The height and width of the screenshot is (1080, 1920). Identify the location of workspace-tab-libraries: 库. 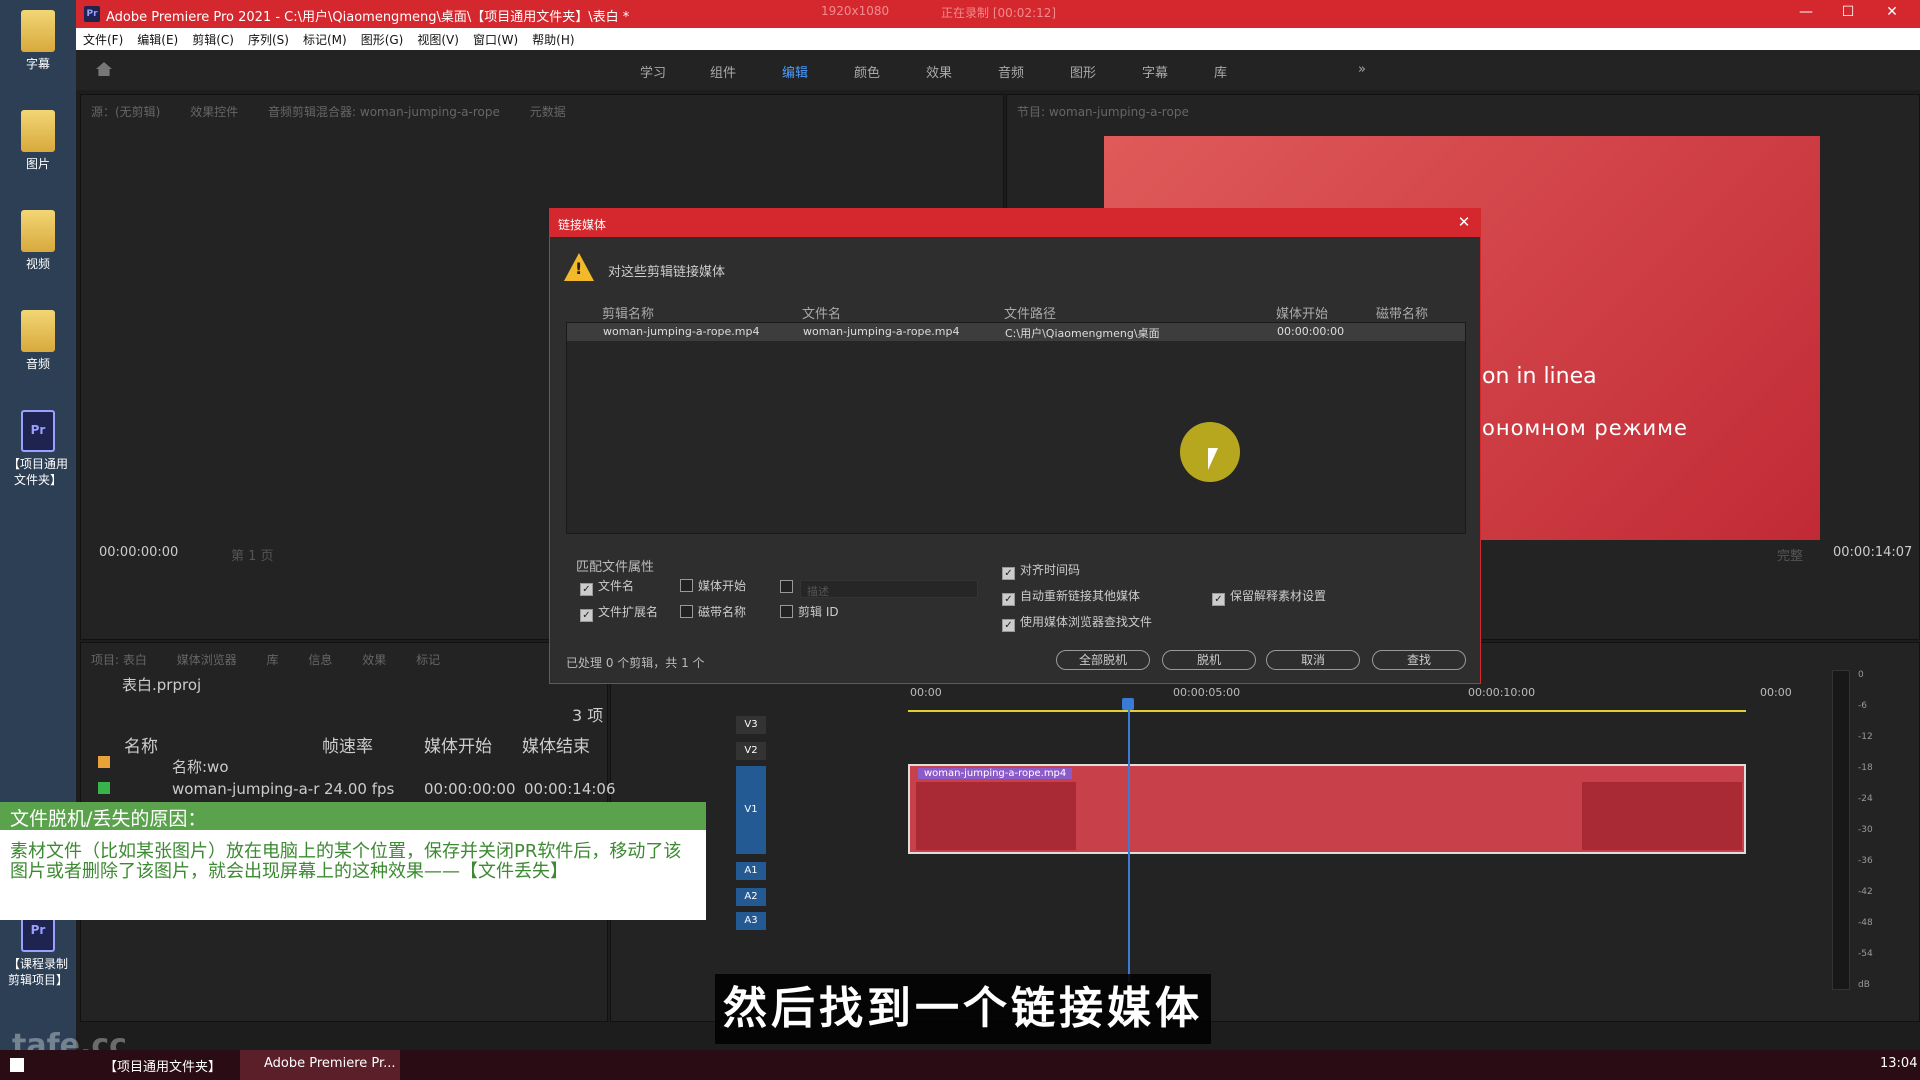
(1220, 71).